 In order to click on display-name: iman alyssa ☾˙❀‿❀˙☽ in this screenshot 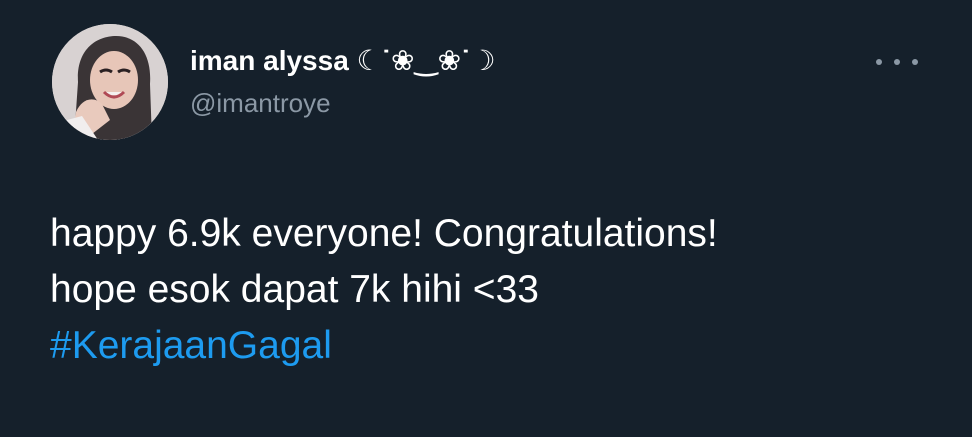, I will do `click(343, 61)`.